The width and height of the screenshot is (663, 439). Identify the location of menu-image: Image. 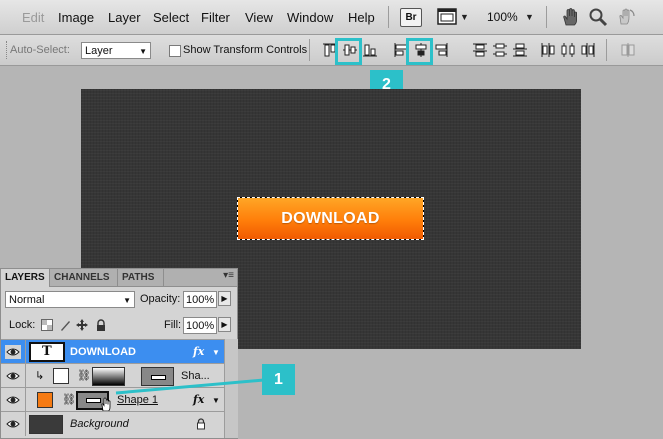
(76, 17).